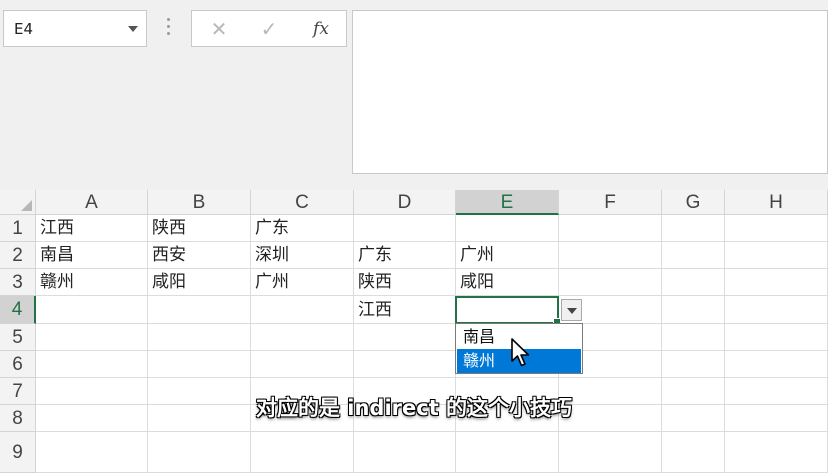  Describe the element at coordinates (18, 228) in the screenshot. I see `row-header-1: 1` at that location.